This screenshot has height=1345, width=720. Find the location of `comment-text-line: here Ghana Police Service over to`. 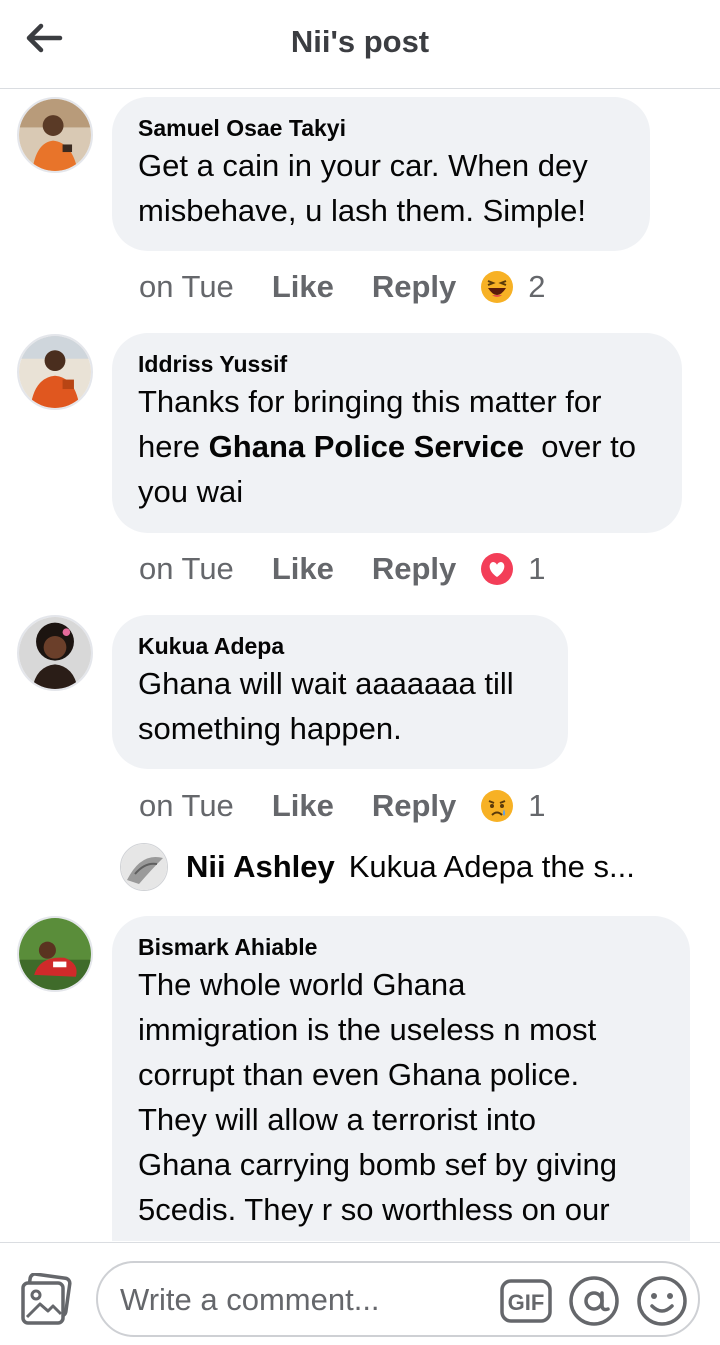

comment-text-line: here Ghana Police Service over to is located at coordinates (397, 446).